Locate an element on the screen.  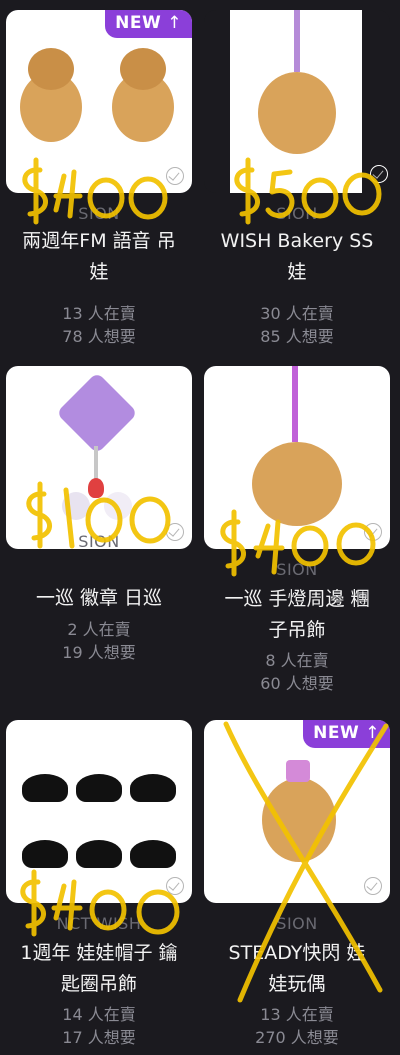
product-title-line-1: 一巡 手燈周邊 糰 is located at coordinates (297, 599).